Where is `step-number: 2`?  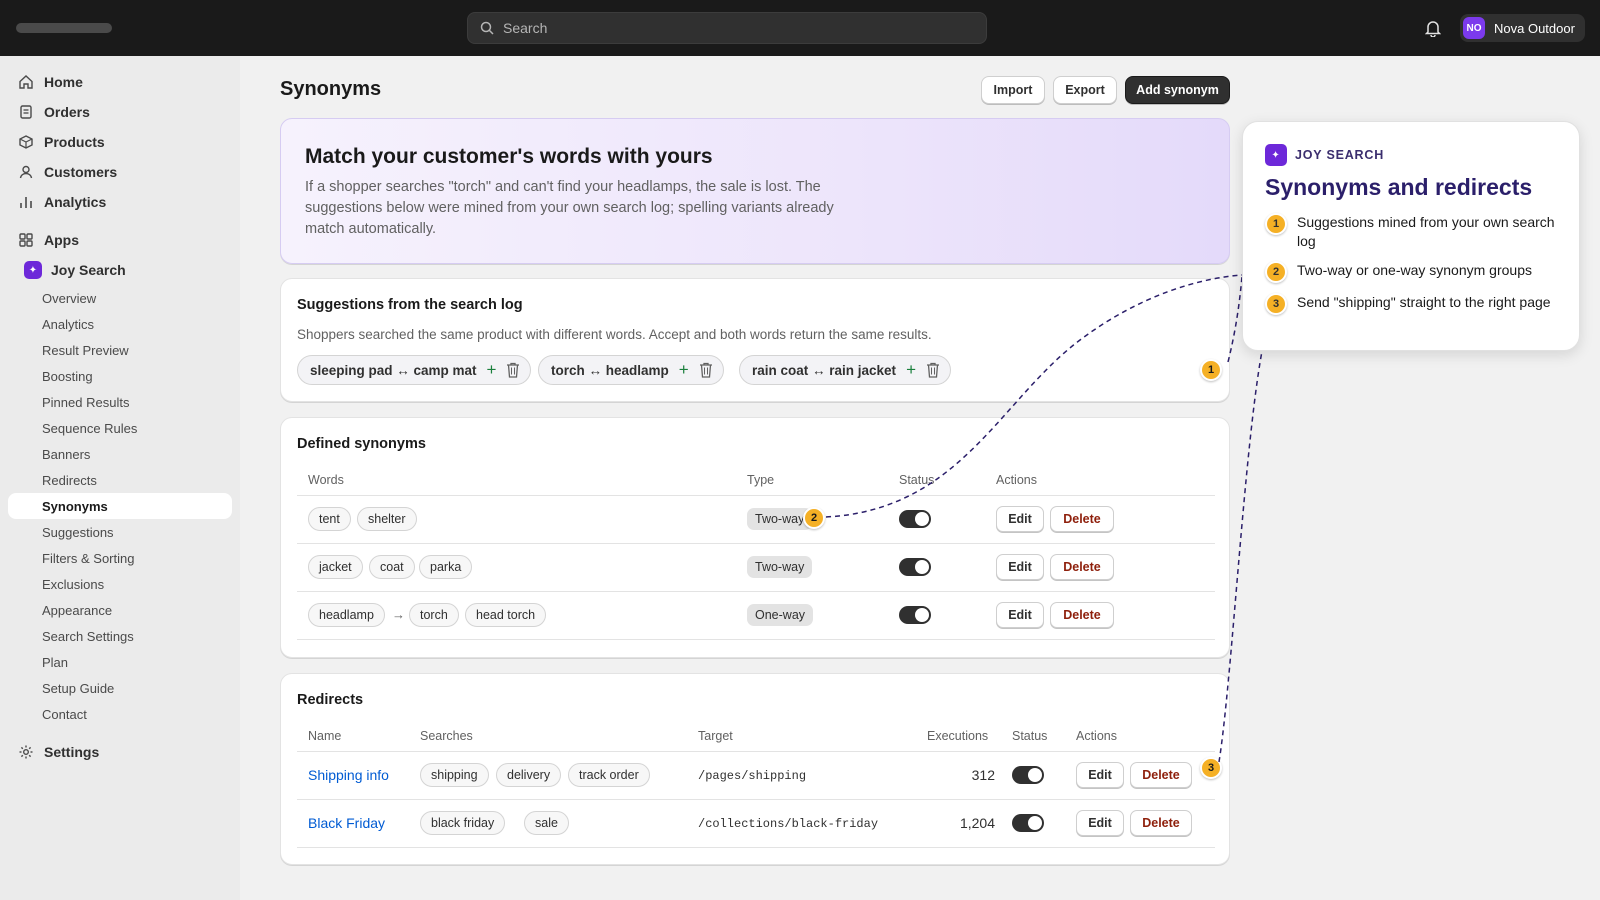 step-number: 2 is located at coordinates (1276, 272).